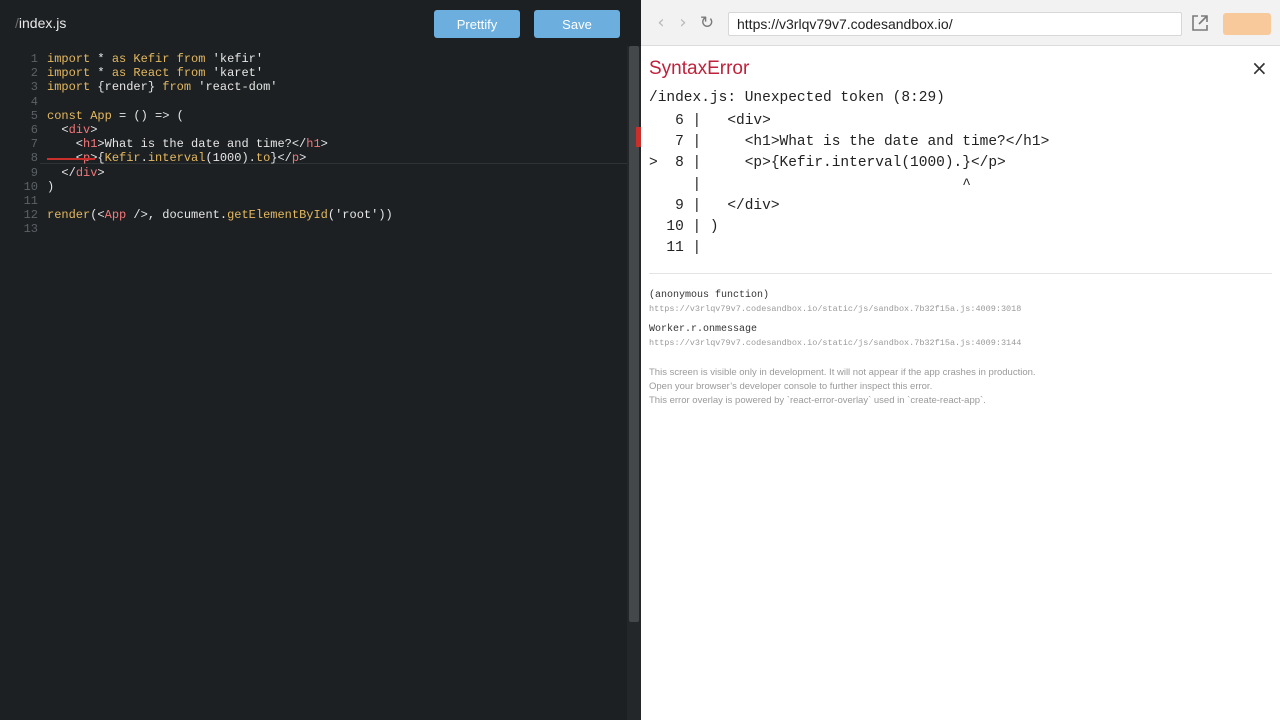  Describe the element at coordinates (76, 172) in the screenshot. I see `line-source: </div>` at that location.